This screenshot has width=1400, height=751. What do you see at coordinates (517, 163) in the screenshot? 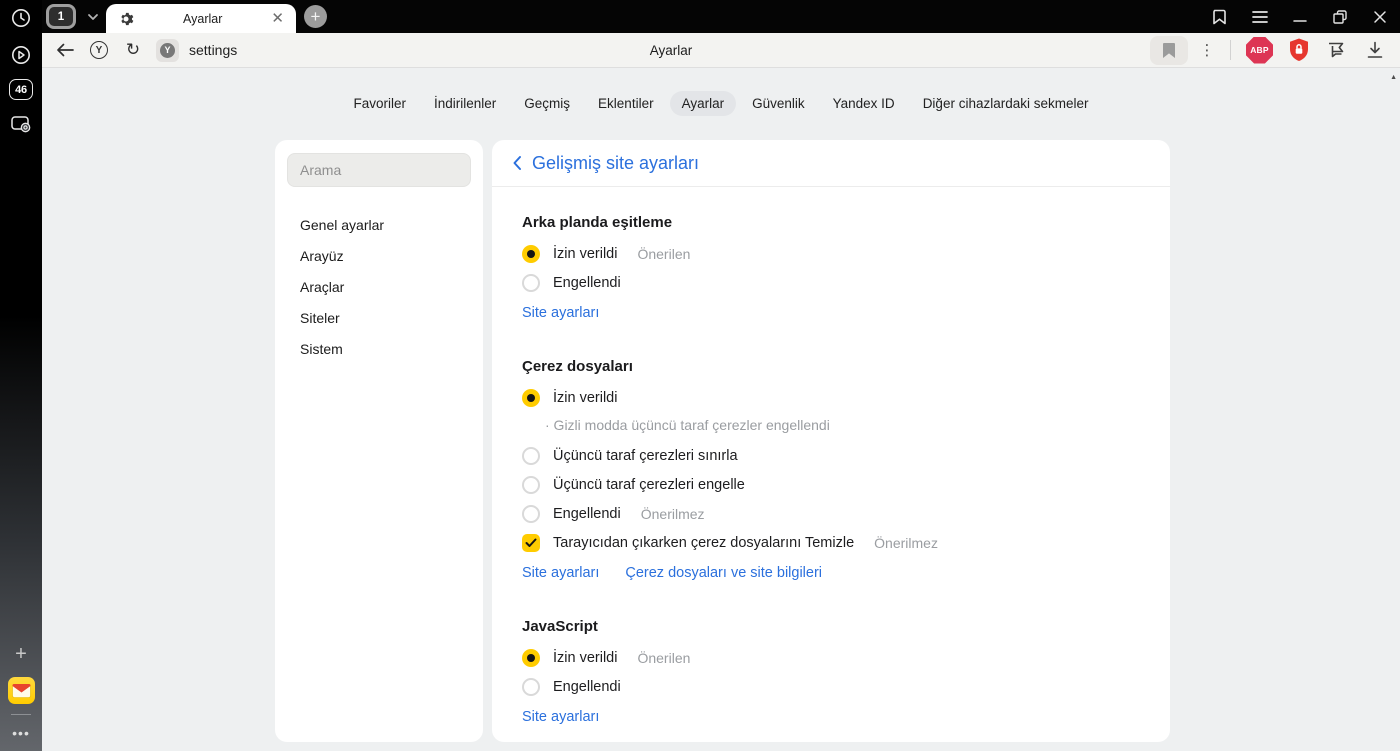
I see `back-chevron-icon` at bounding box center [517, 163].